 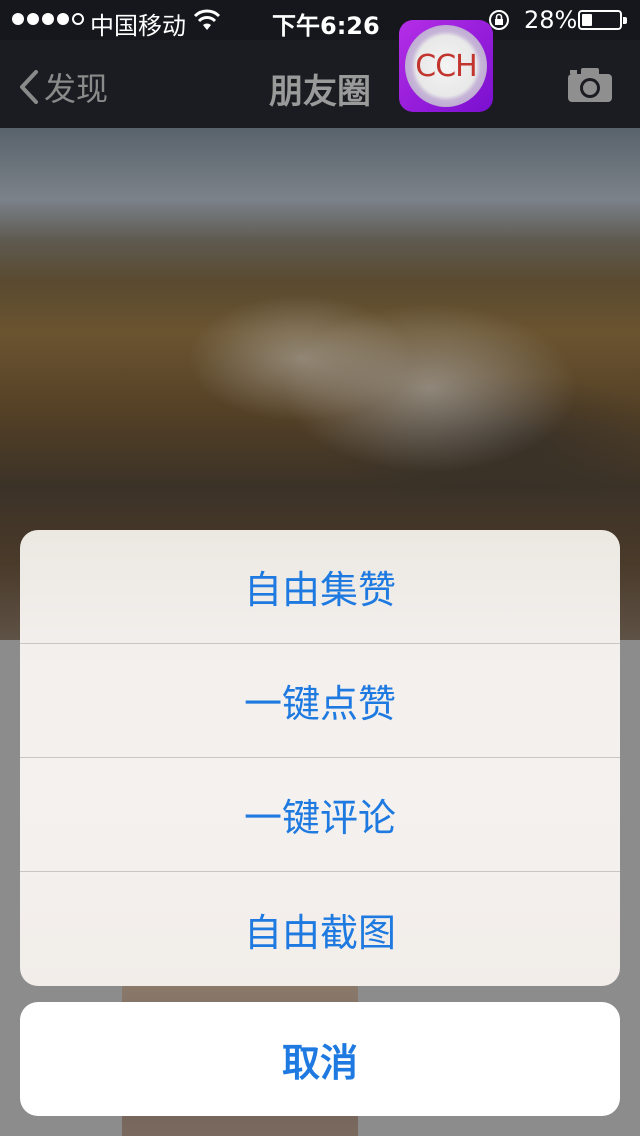 I want to click on battery-percentage: 28%, so click(x=551, y=20).